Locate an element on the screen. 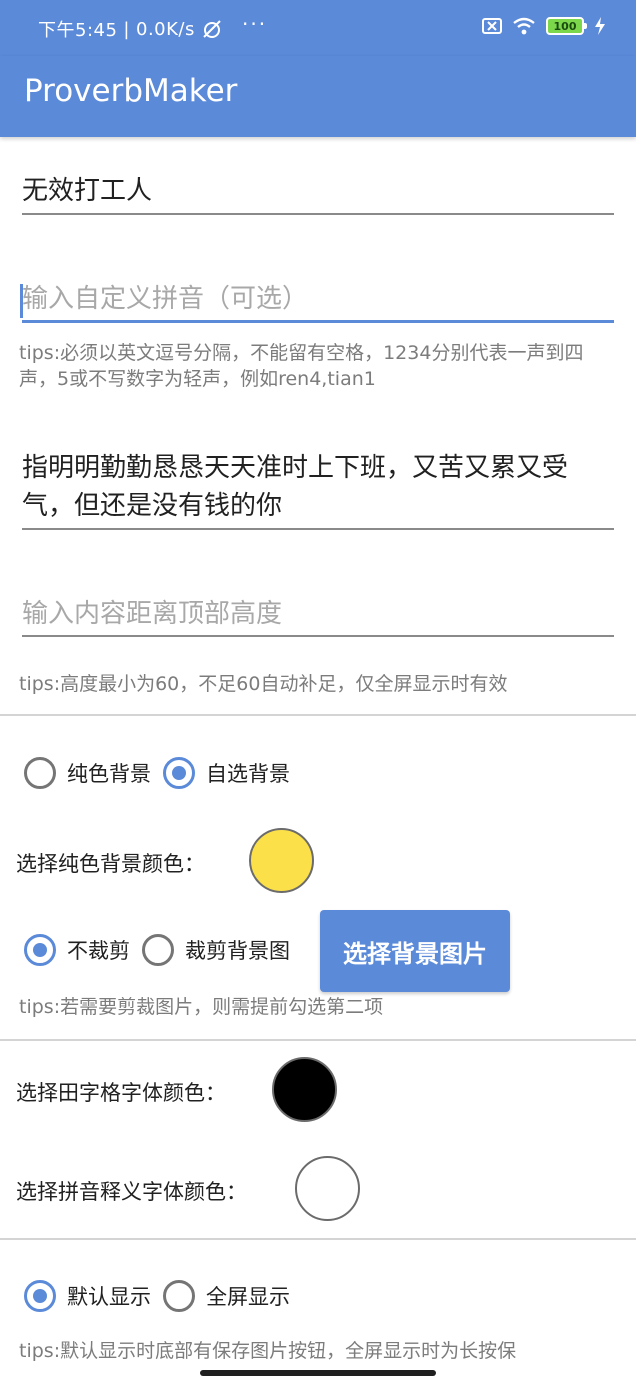  solid-color-swatch is located at coordinates (281, 860).